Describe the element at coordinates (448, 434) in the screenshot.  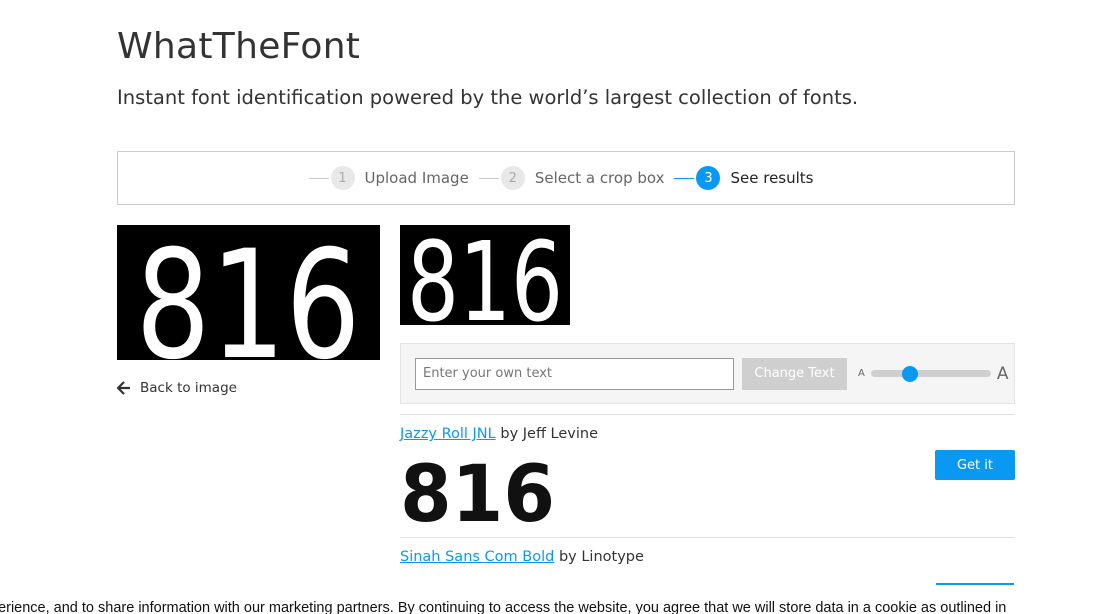
I see `font-name-link: Jazzy Roll JNL` at that location.